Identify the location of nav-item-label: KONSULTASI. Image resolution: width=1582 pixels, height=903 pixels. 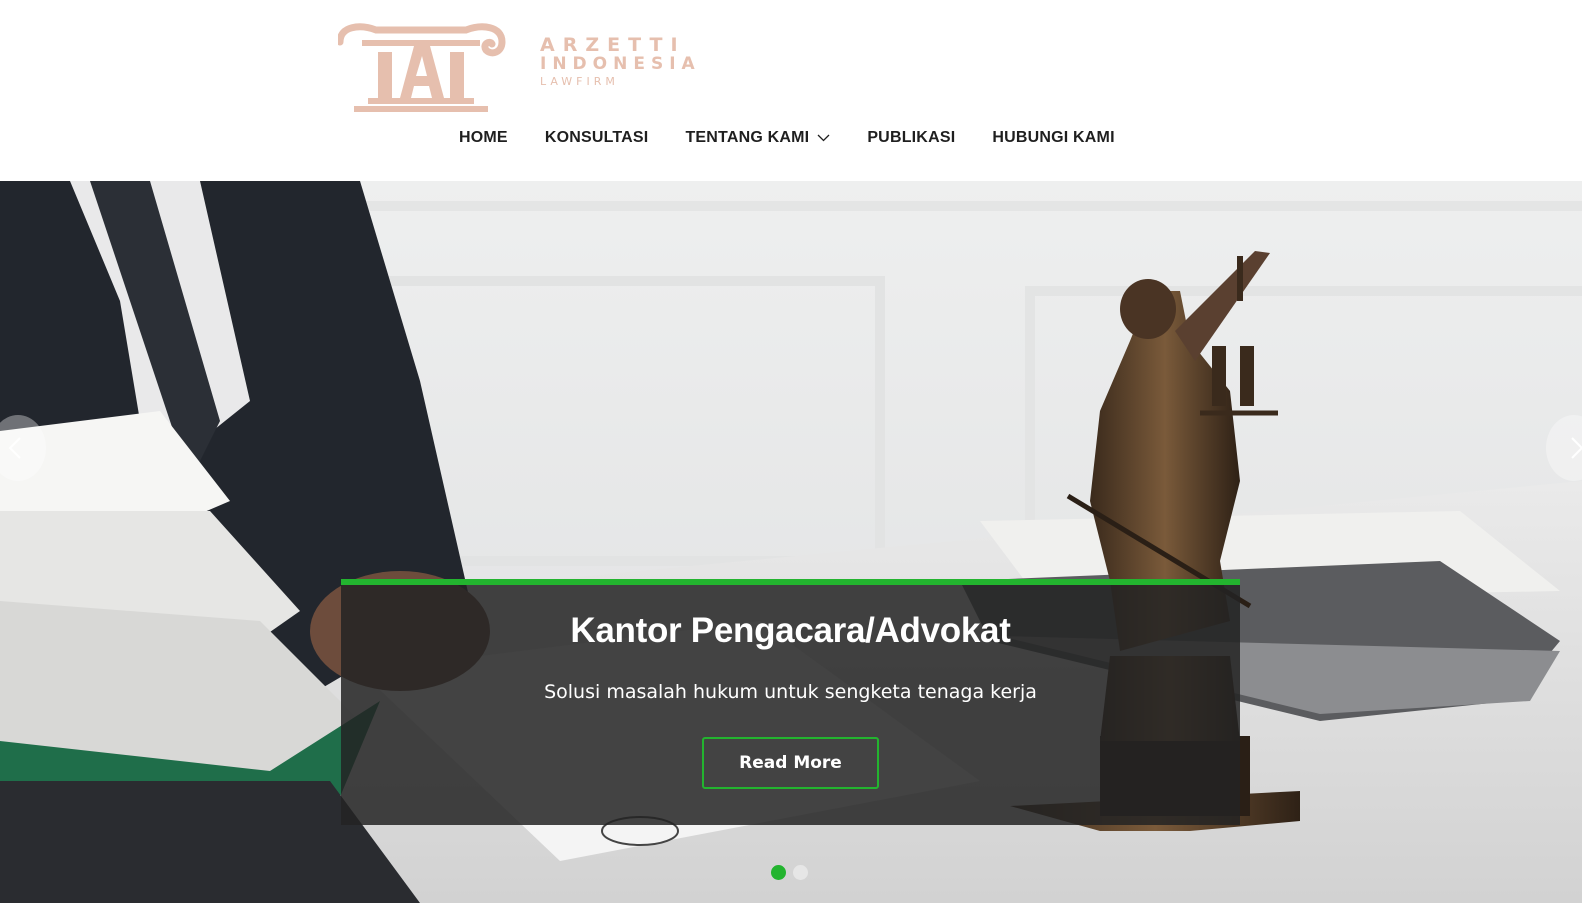
(596, 137).